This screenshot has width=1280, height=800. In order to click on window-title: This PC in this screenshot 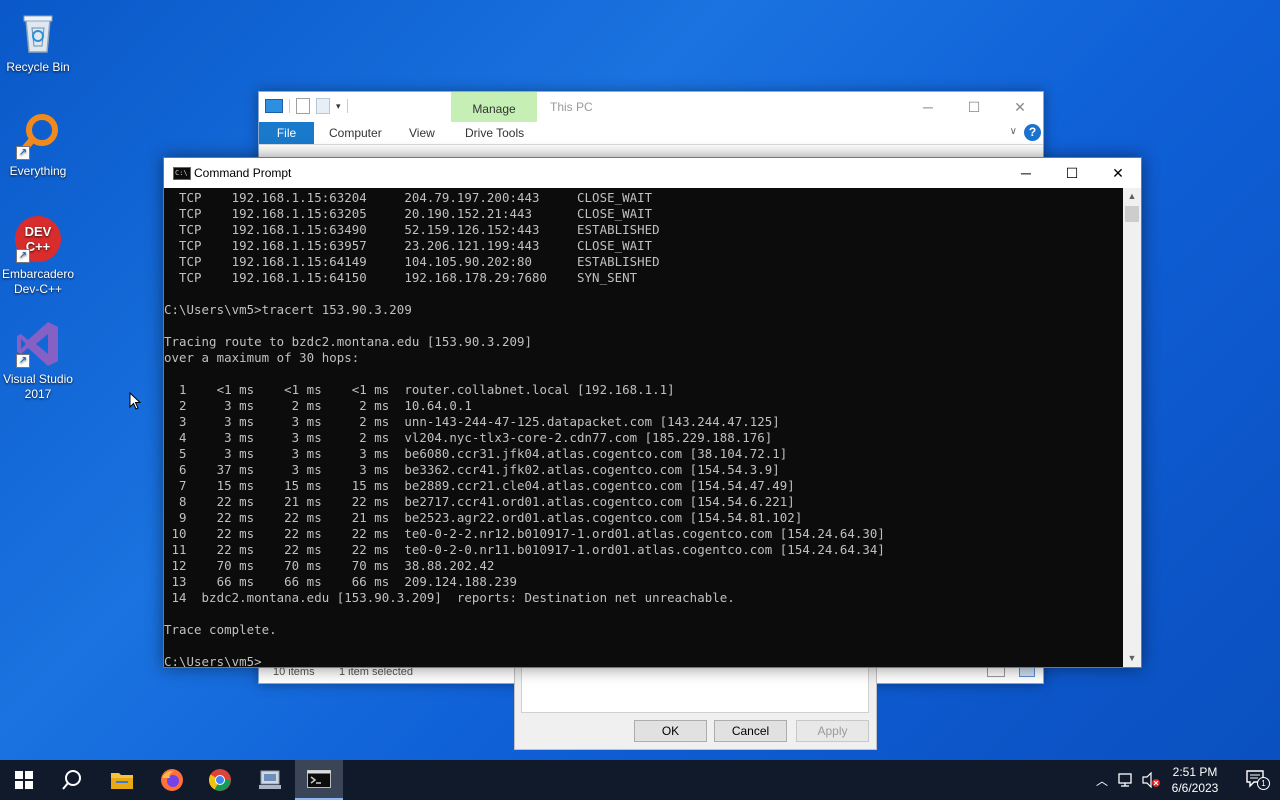, I will do `click(571, 107)`.